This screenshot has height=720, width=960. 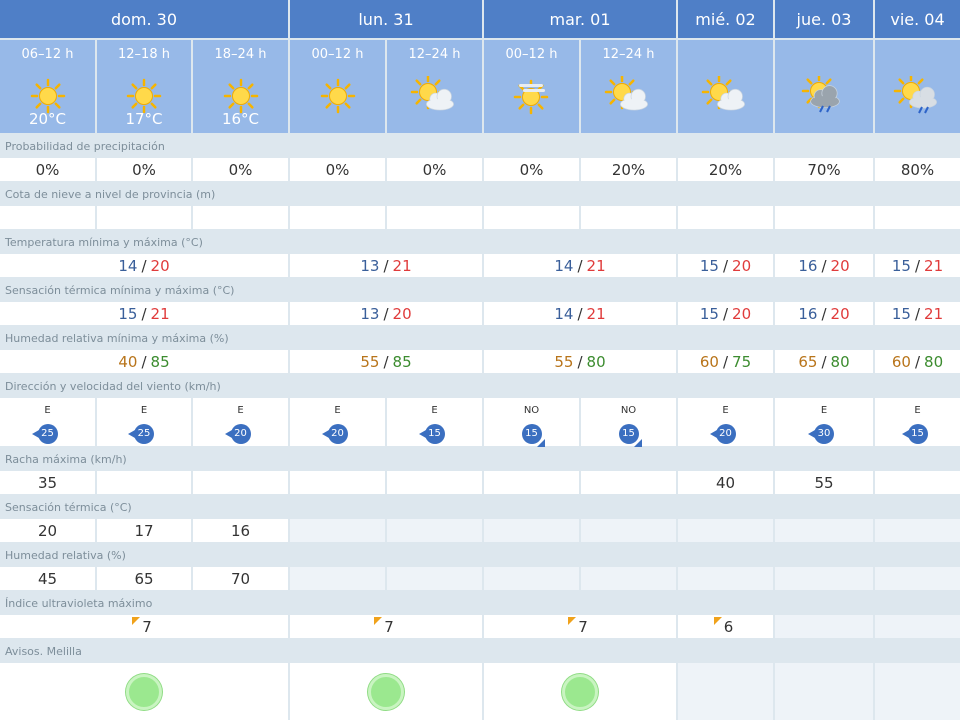 I want to click on humidity-value: 70, so click(x=240, y=578).